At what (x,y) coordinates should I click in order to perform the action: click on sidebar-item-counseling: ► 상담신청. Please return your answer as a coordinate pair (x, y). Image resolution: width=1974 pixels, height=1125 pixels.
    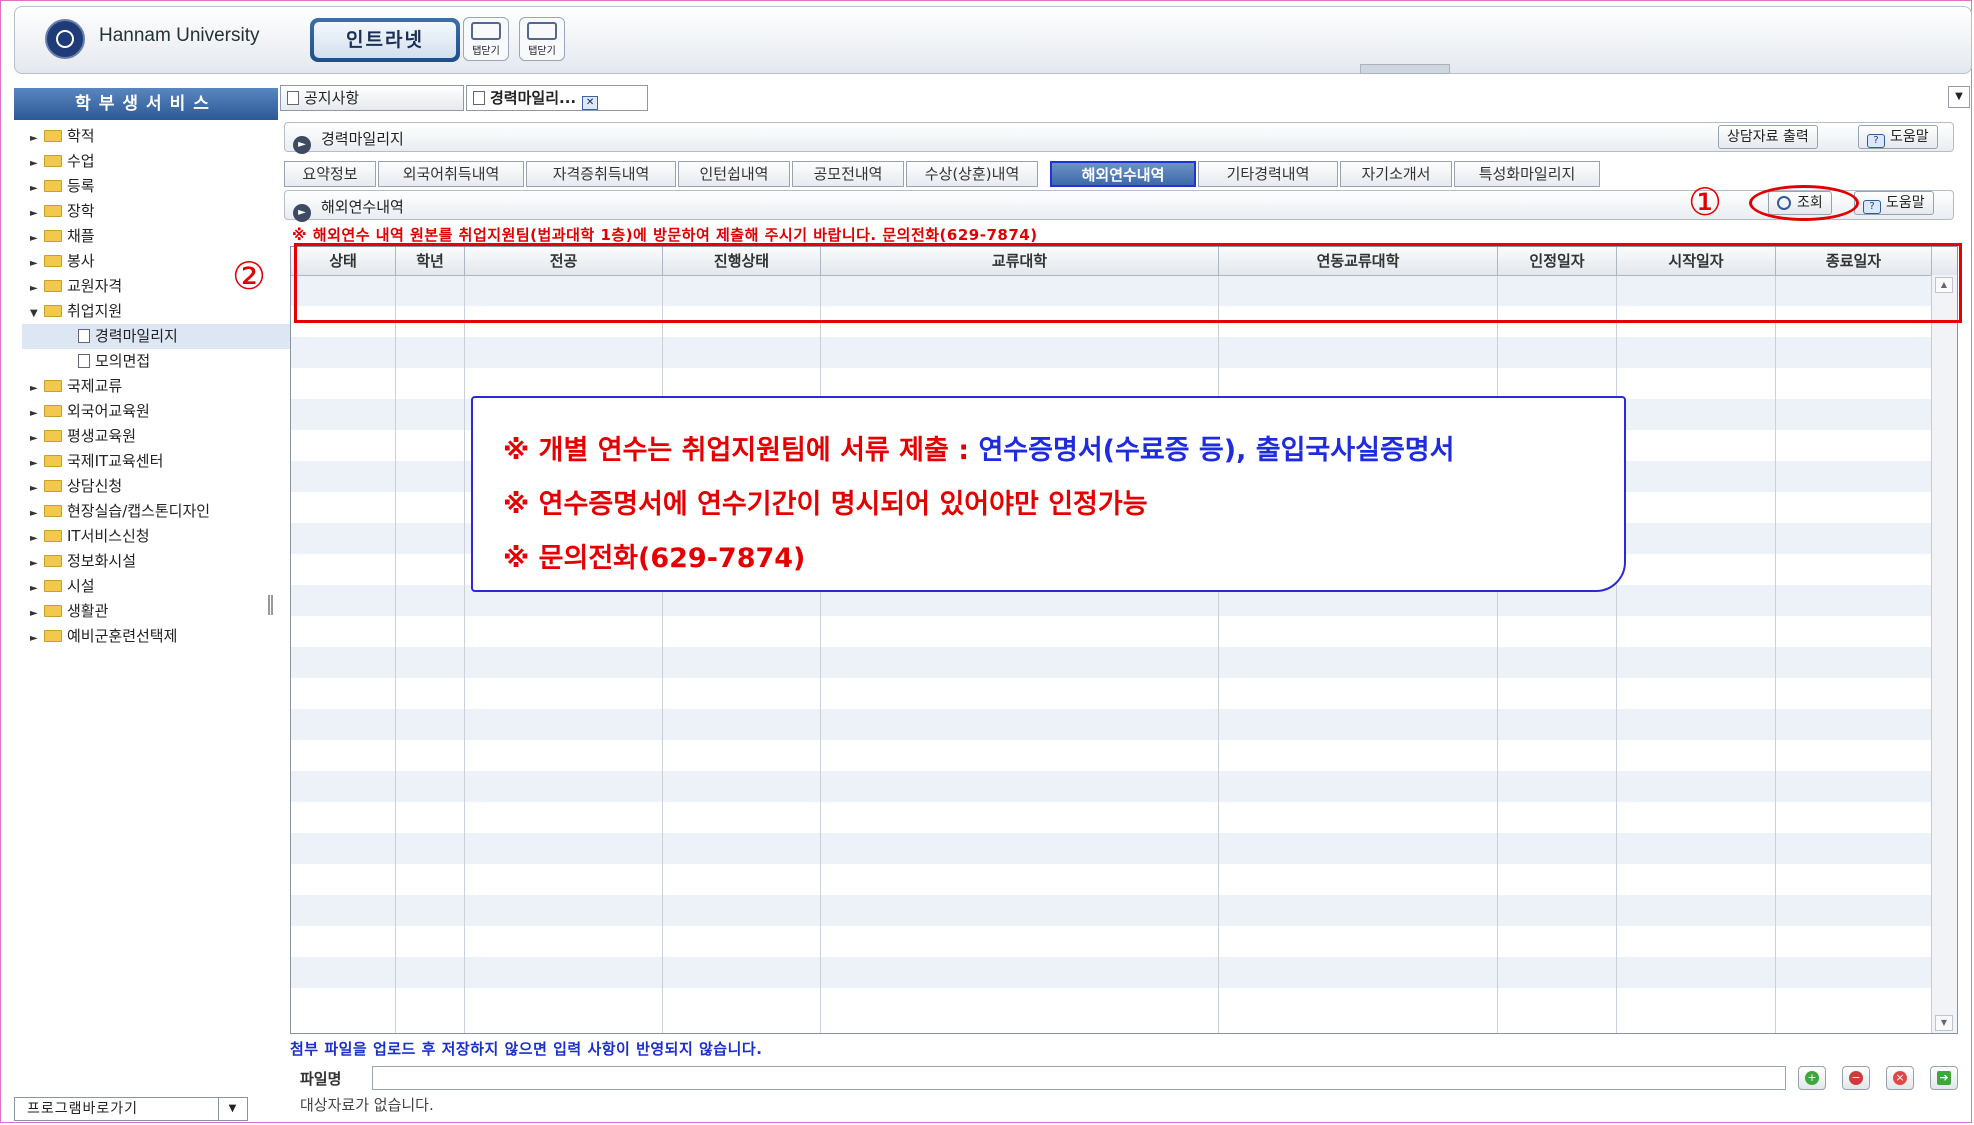
    Looking at the image, I should click on (155, 486).